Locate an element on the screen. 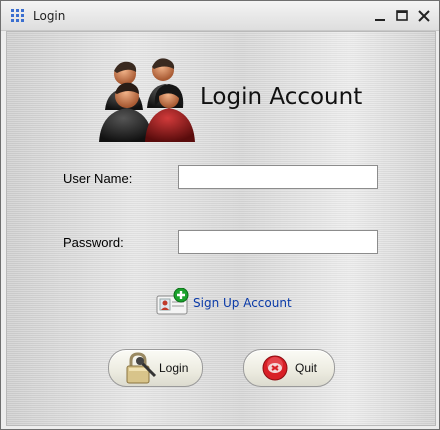 This screenshot has height=430, width=440. app-grid-icon is located at coordinates (18, 16).